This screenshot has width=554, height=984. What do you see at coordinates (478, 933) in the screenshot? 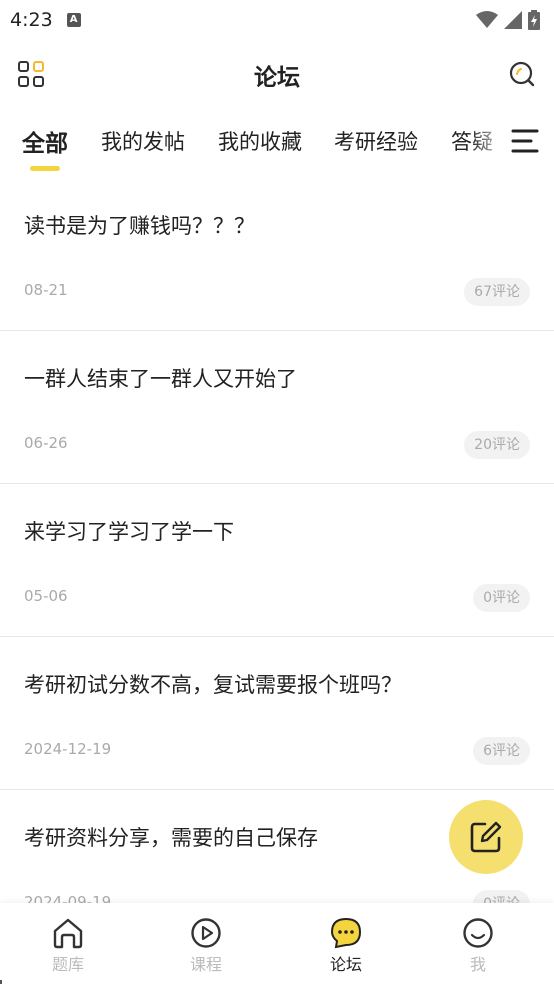
I see `smile-icon` at bounding box center [478, 933].